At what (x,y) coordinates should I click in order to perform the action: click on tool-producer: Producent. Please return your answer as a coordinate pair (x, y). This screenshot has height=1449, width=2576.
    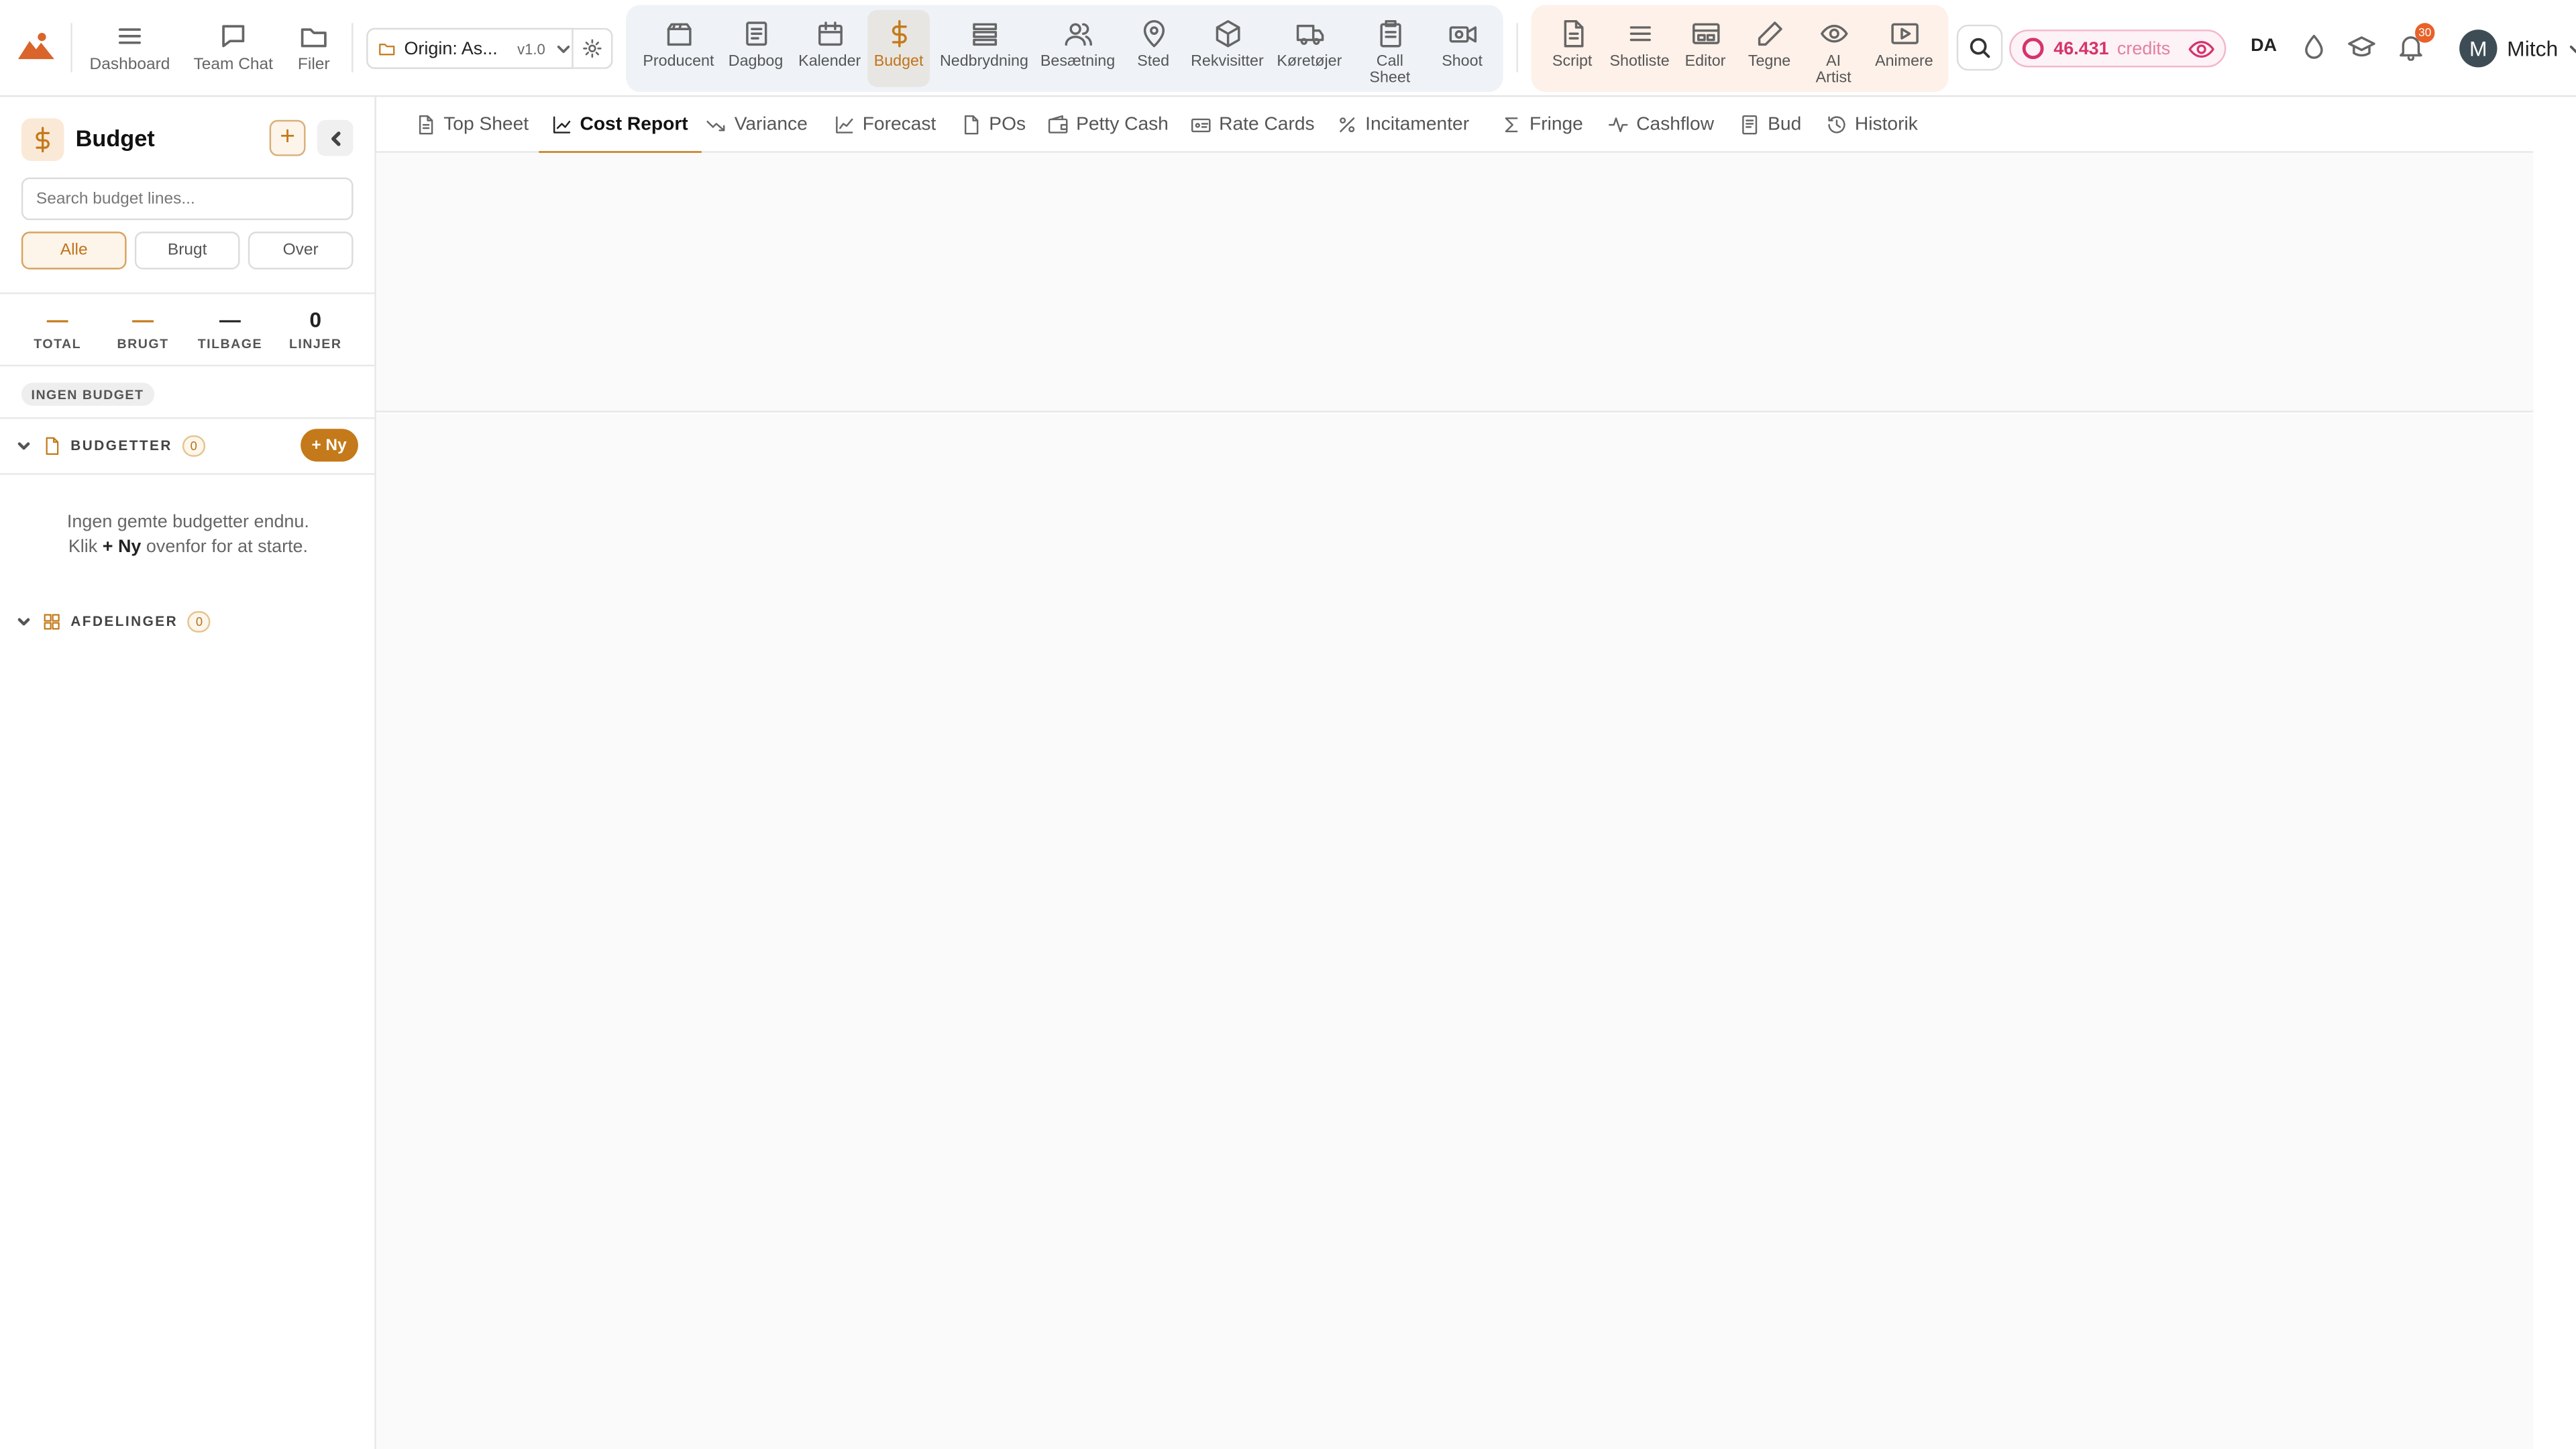
    Looking at the image, I should click on (678, 48).